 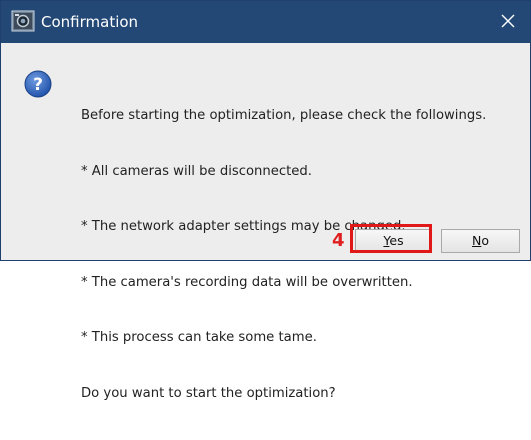 I want to click on question-icon: ?, so click(x=38, y=84).